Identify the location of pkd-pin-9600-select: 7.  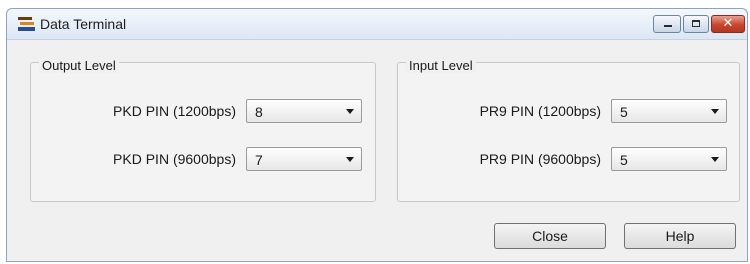
(304, 159).